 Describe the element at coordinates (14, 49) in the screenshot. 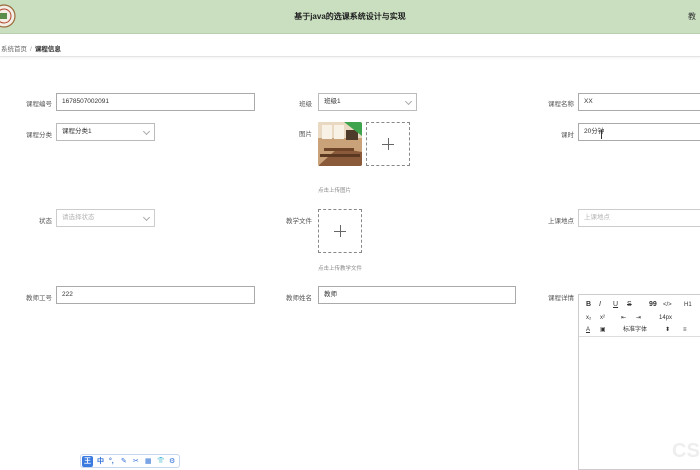

I see `breadcrumb-home: 系统首页` at that location.